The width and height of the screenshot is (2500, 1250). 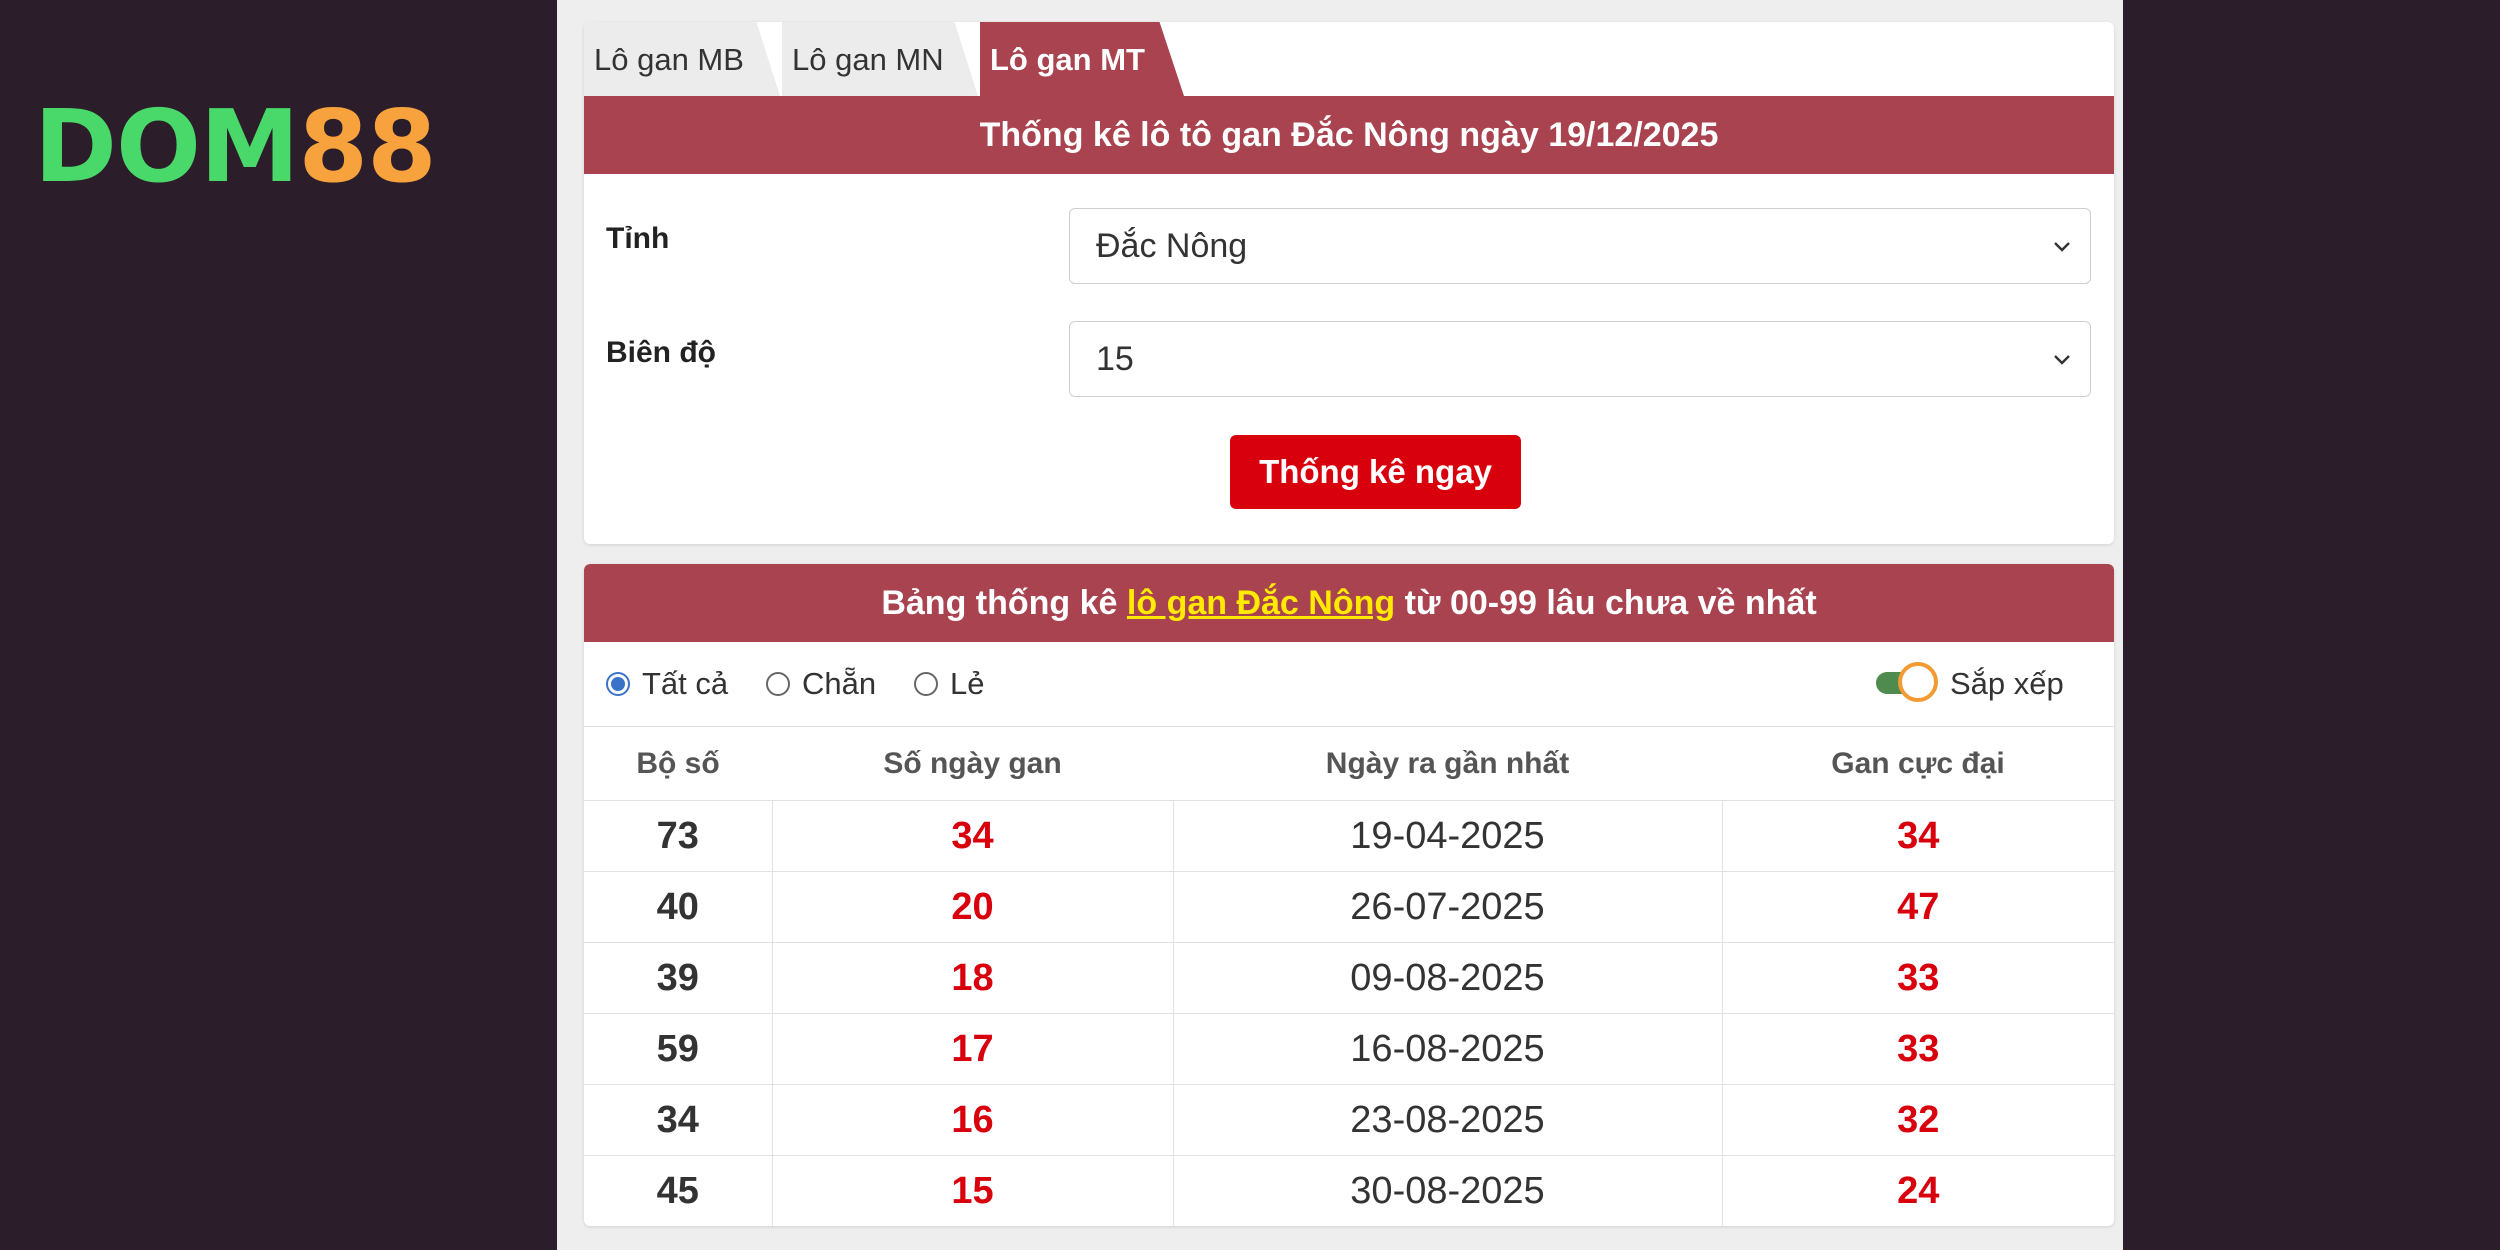 What do you see at coordinates (1448, 907) in the screenshot?
I see `cell-last-date: 26-07-2025` at bounding box center [1448, 907].